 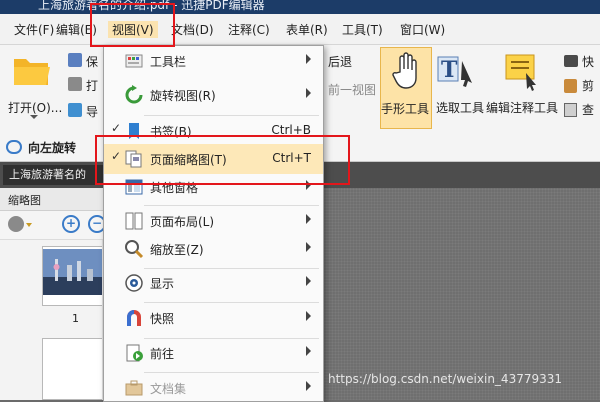 What do you see at coordinates (445, 379) in the screenshot?
I see `watermark-text: https://blog.csdn.net/weixin_43779331` at bounding box center [445, 379].